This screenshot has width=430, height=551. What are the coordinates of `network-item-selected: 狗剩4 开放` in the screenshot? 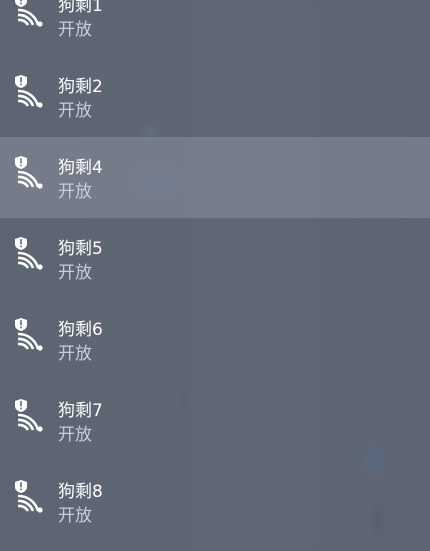 It's located at (215, 177).